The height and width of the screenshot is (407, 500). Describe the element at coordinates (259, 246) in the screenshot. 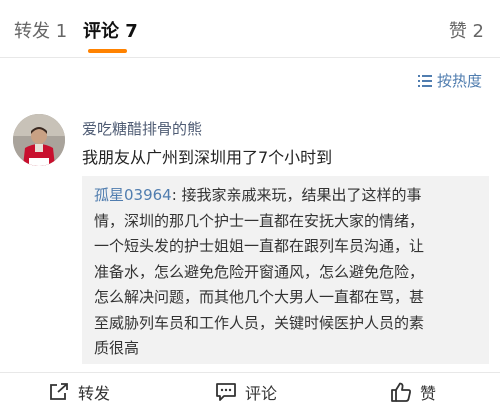

I see `reply-line: 一个短头发的护士姐姐一直都在跟列车员沟通，让` at that location.